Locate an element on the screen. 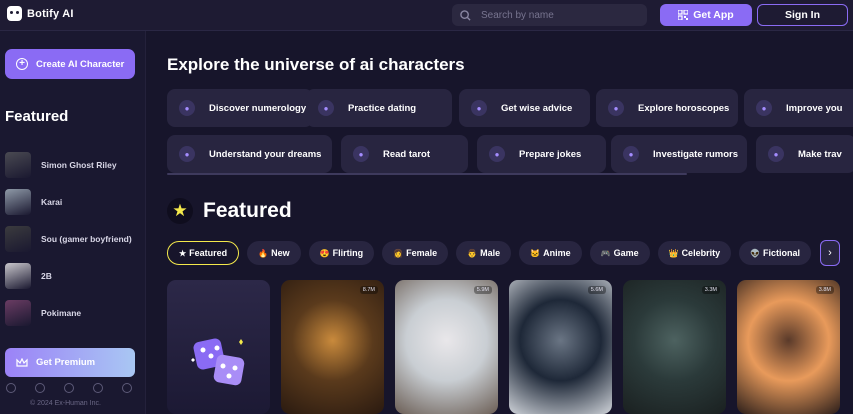  tab-new: 🔥 New is located at coordinates (274, 253).